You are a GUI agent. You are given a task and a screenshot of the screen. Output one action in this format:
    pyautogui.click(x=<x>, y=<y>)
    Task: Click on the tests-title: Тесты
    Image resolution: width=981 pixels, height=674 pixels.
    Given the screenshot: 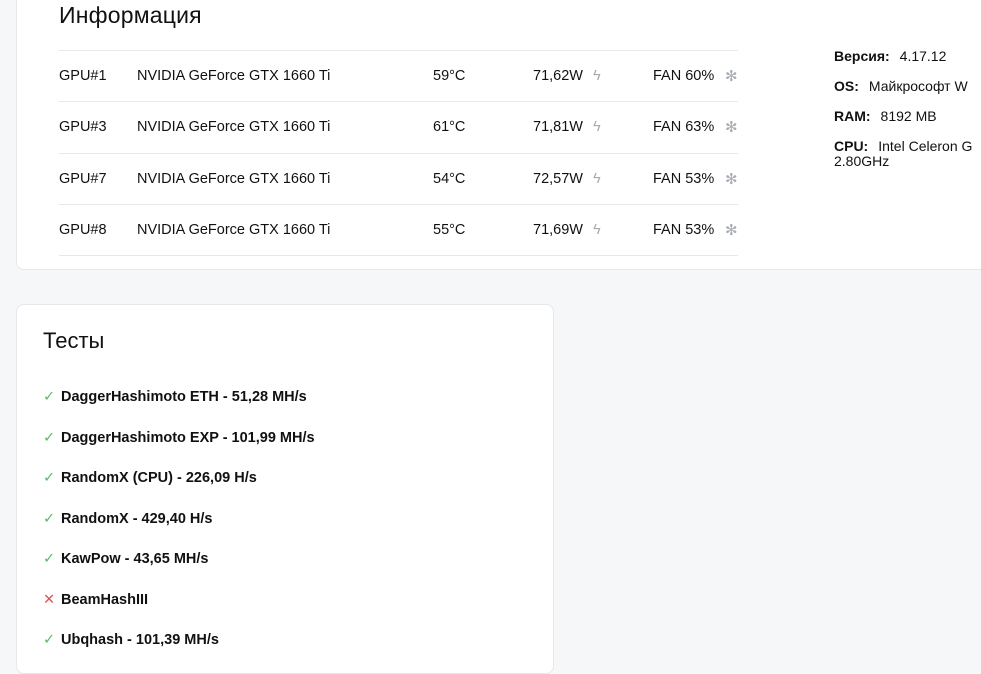 What is the action you would take?
    pyautogui.click(x=74, y=340)
    